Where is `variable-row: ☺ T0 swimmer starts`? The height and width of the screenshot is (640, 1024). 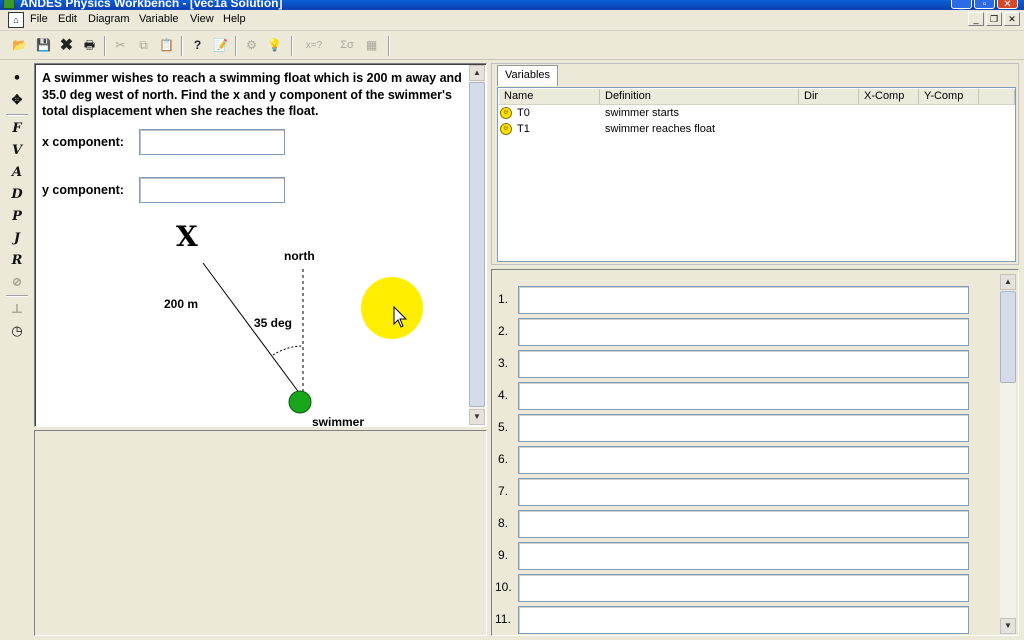
variable-row: ☺ T0 swimmer starts is located at coordinates (750, 113).